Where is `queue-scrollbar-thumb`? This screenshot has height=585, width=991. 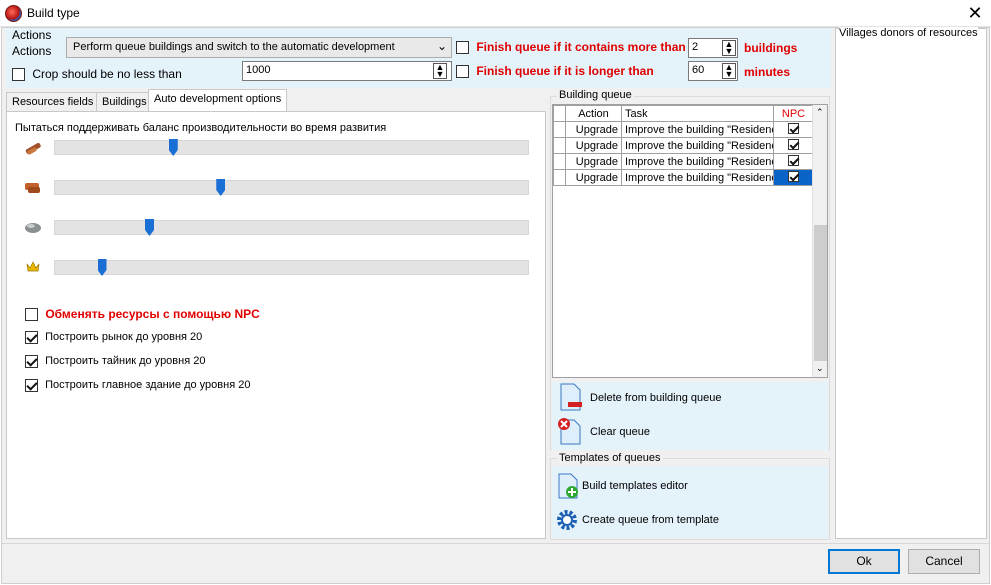
queue-scrollbar-thumb is located at coordinates (820, 293).